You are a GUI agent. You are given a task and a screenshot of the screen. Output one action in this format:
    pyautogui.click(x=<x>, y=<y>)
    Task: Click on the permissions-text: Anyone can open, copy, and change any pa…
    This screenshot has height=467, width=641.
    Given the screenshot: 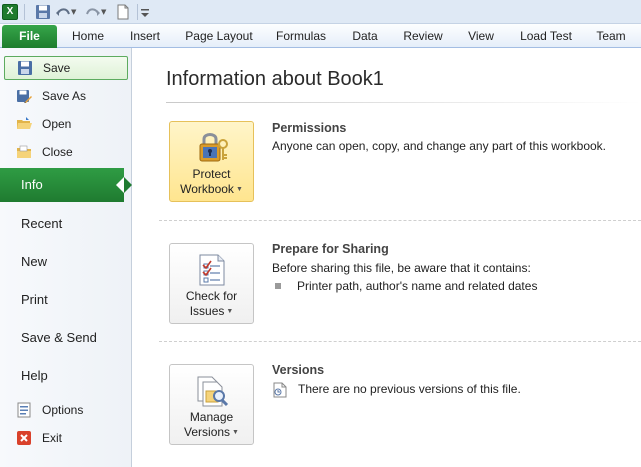 What is the action you would take?
    pyautogui.click(x=439, y=146)
    